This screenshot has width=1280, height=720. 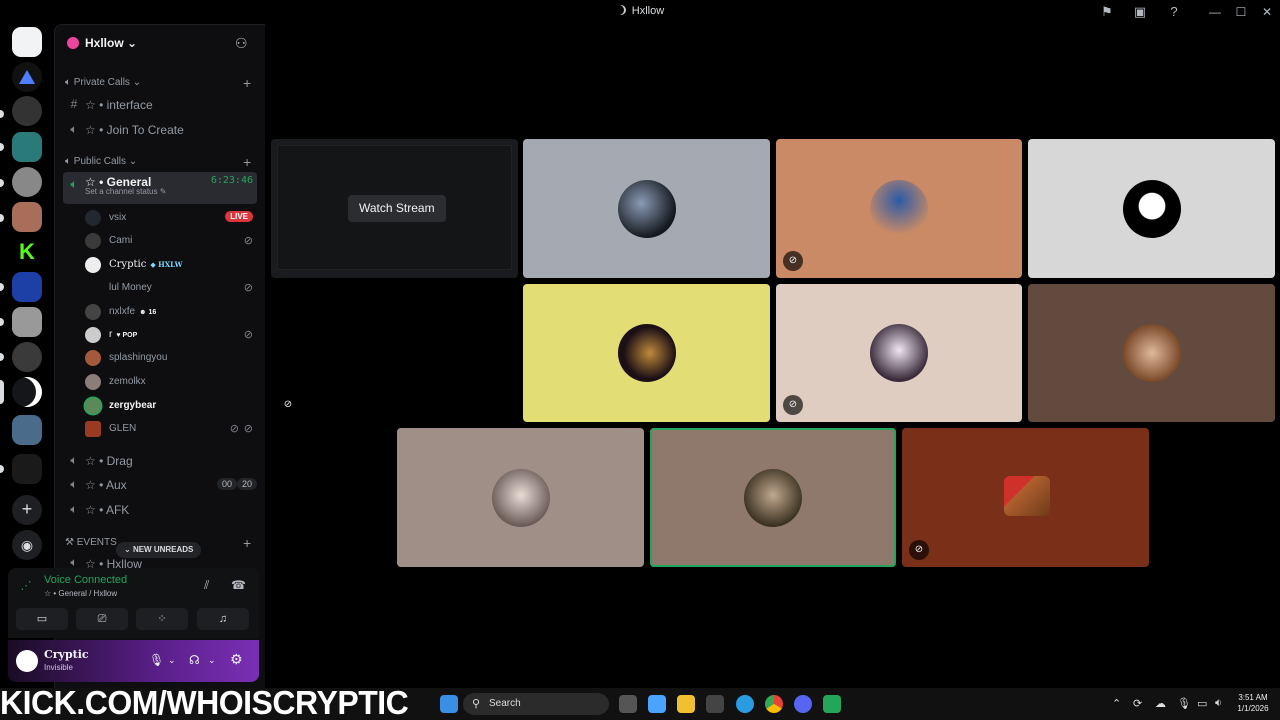 What do you see at coordinates (160, 43) in the screenshot?
I see `guild-header: Hxllow ⌄ ⚇` at bounding box center [160, 43].